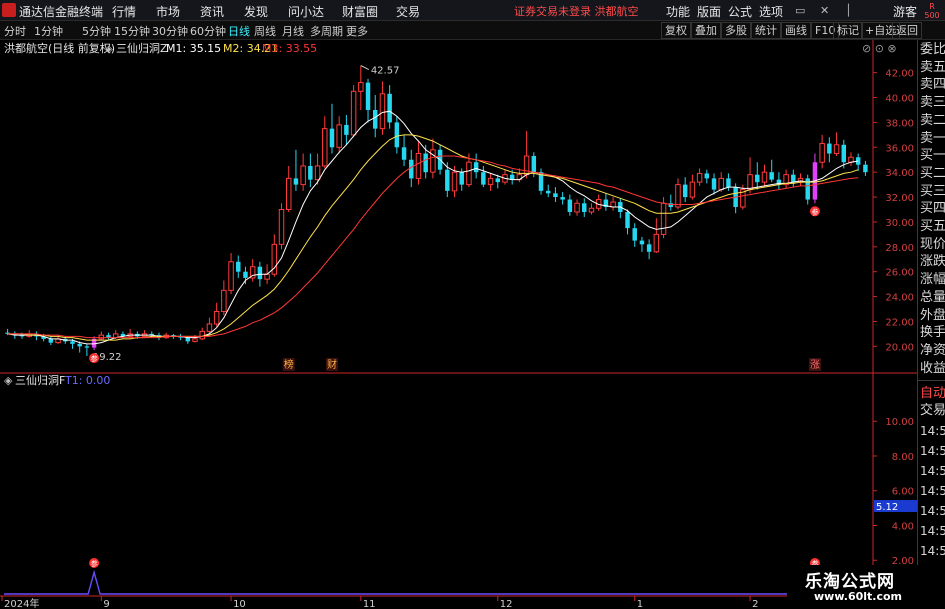 This screenshot has height=609, width=945. What do you see at coordinates (8, 380) in the screenshot?
I see `sub-gear-icon: ◈` at bounding box center [8, 380].